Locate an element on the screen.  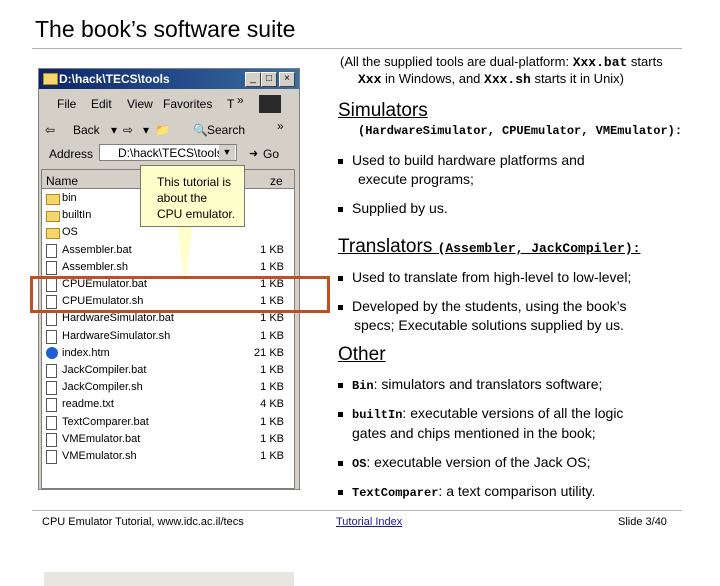
up-folder-icon: 📁 is located at coordinates (162, 130).